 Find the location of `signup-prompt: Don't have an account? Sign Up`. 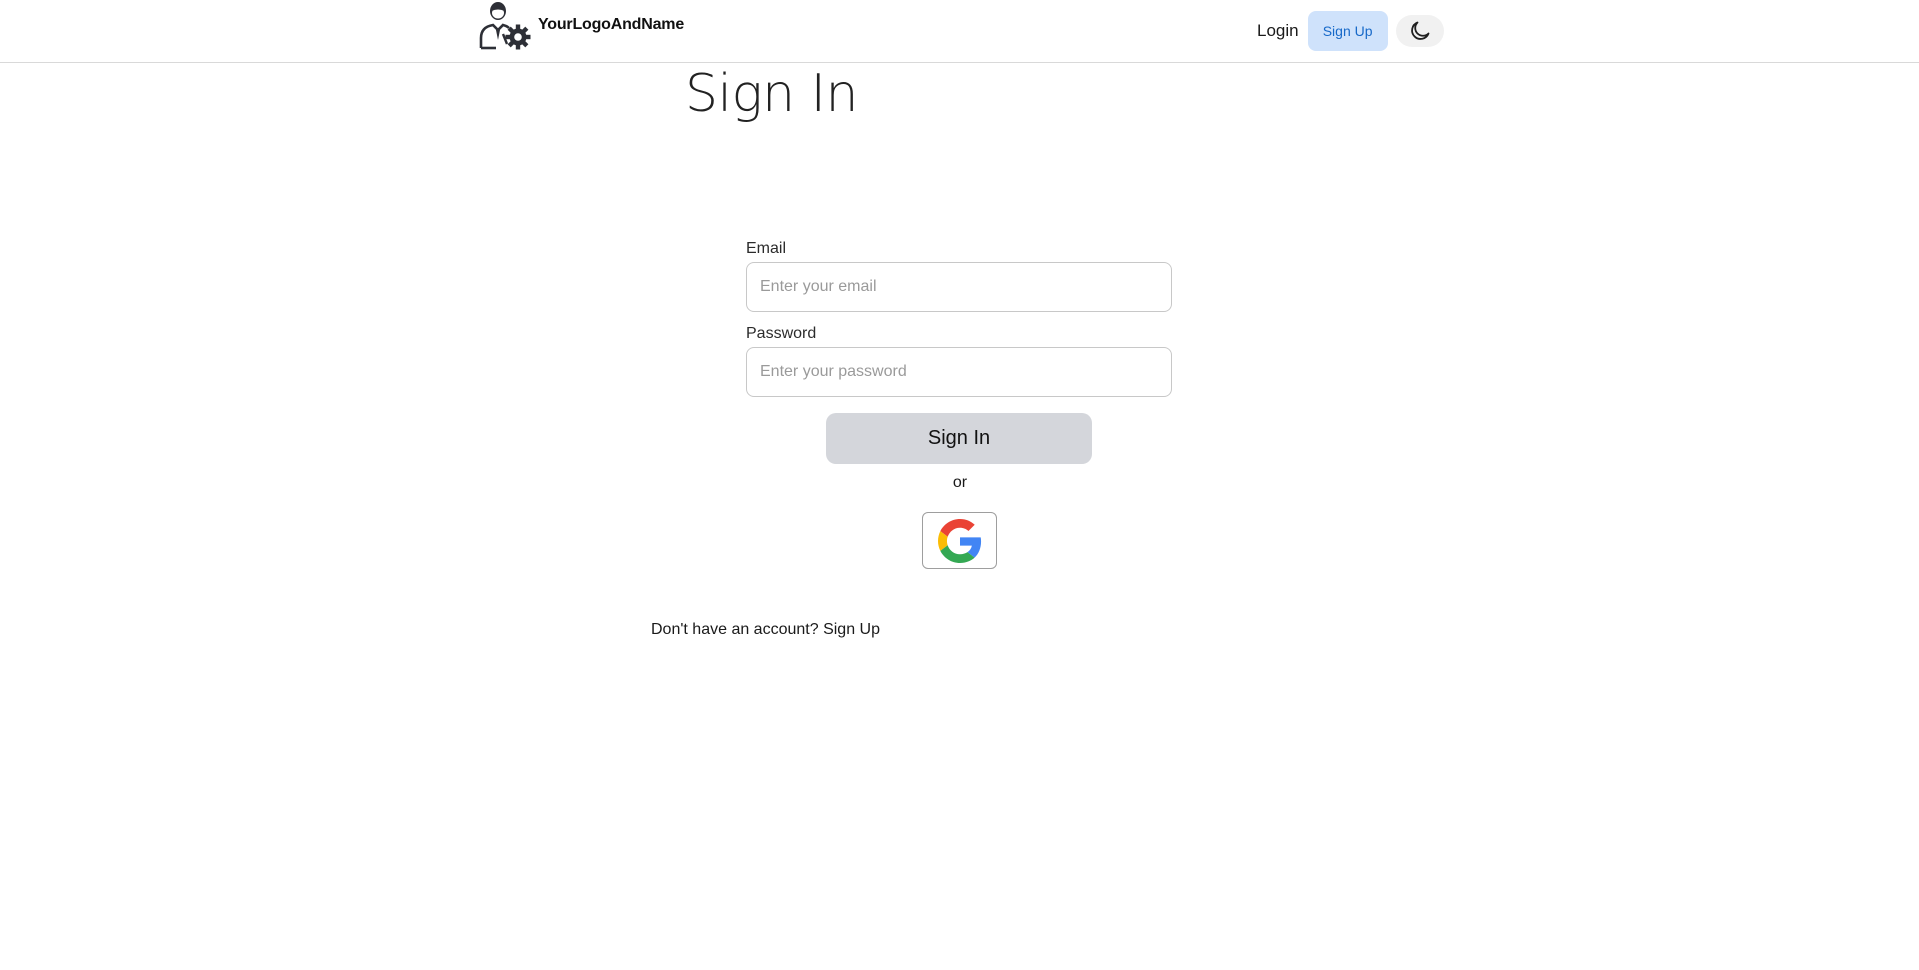

signup-prompt: Don't have an account? Sign Up is located at coordinates (765, 630).